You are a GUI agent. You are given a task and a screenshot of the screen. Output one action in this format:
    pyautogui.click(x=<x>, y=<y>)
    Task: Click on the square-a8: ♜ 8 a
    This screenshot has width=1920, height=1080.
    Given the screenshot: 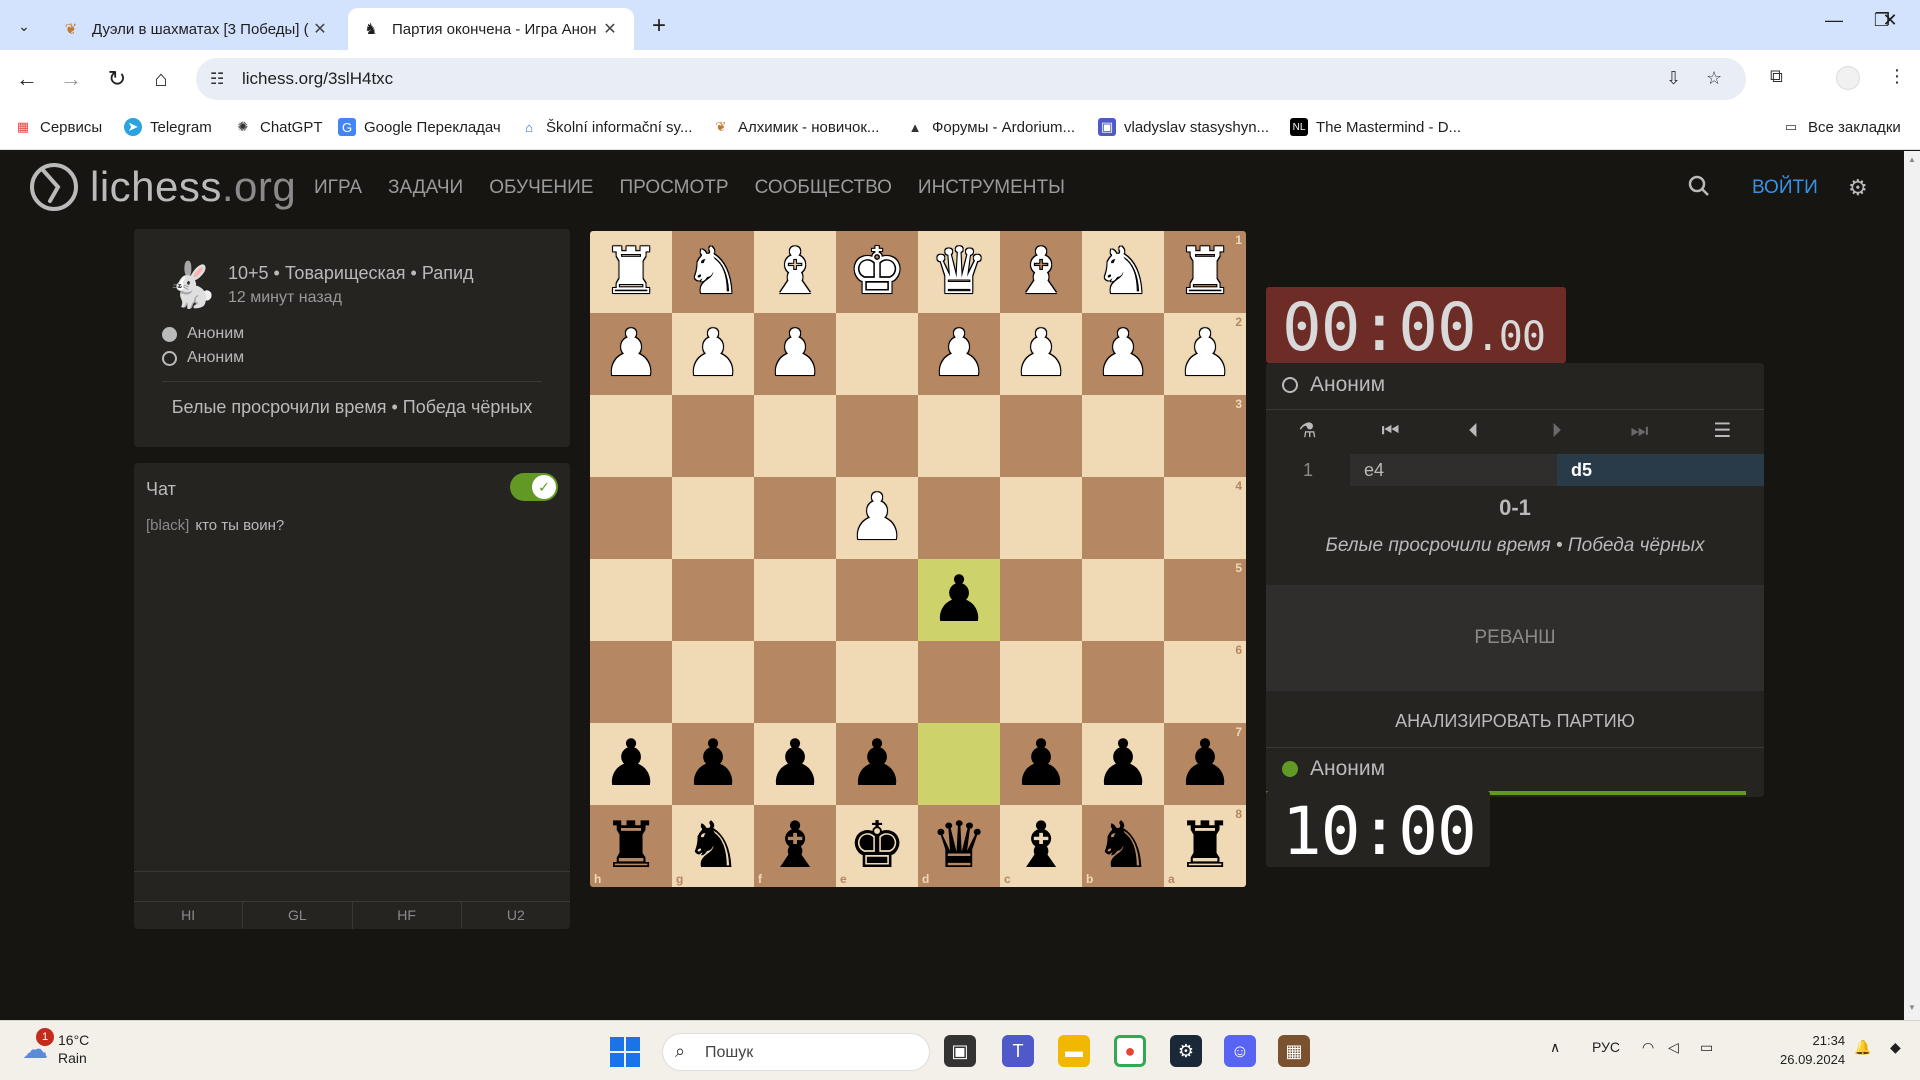 What is the action you would take?
    pyautogui.click(x=1205, y=846)
    